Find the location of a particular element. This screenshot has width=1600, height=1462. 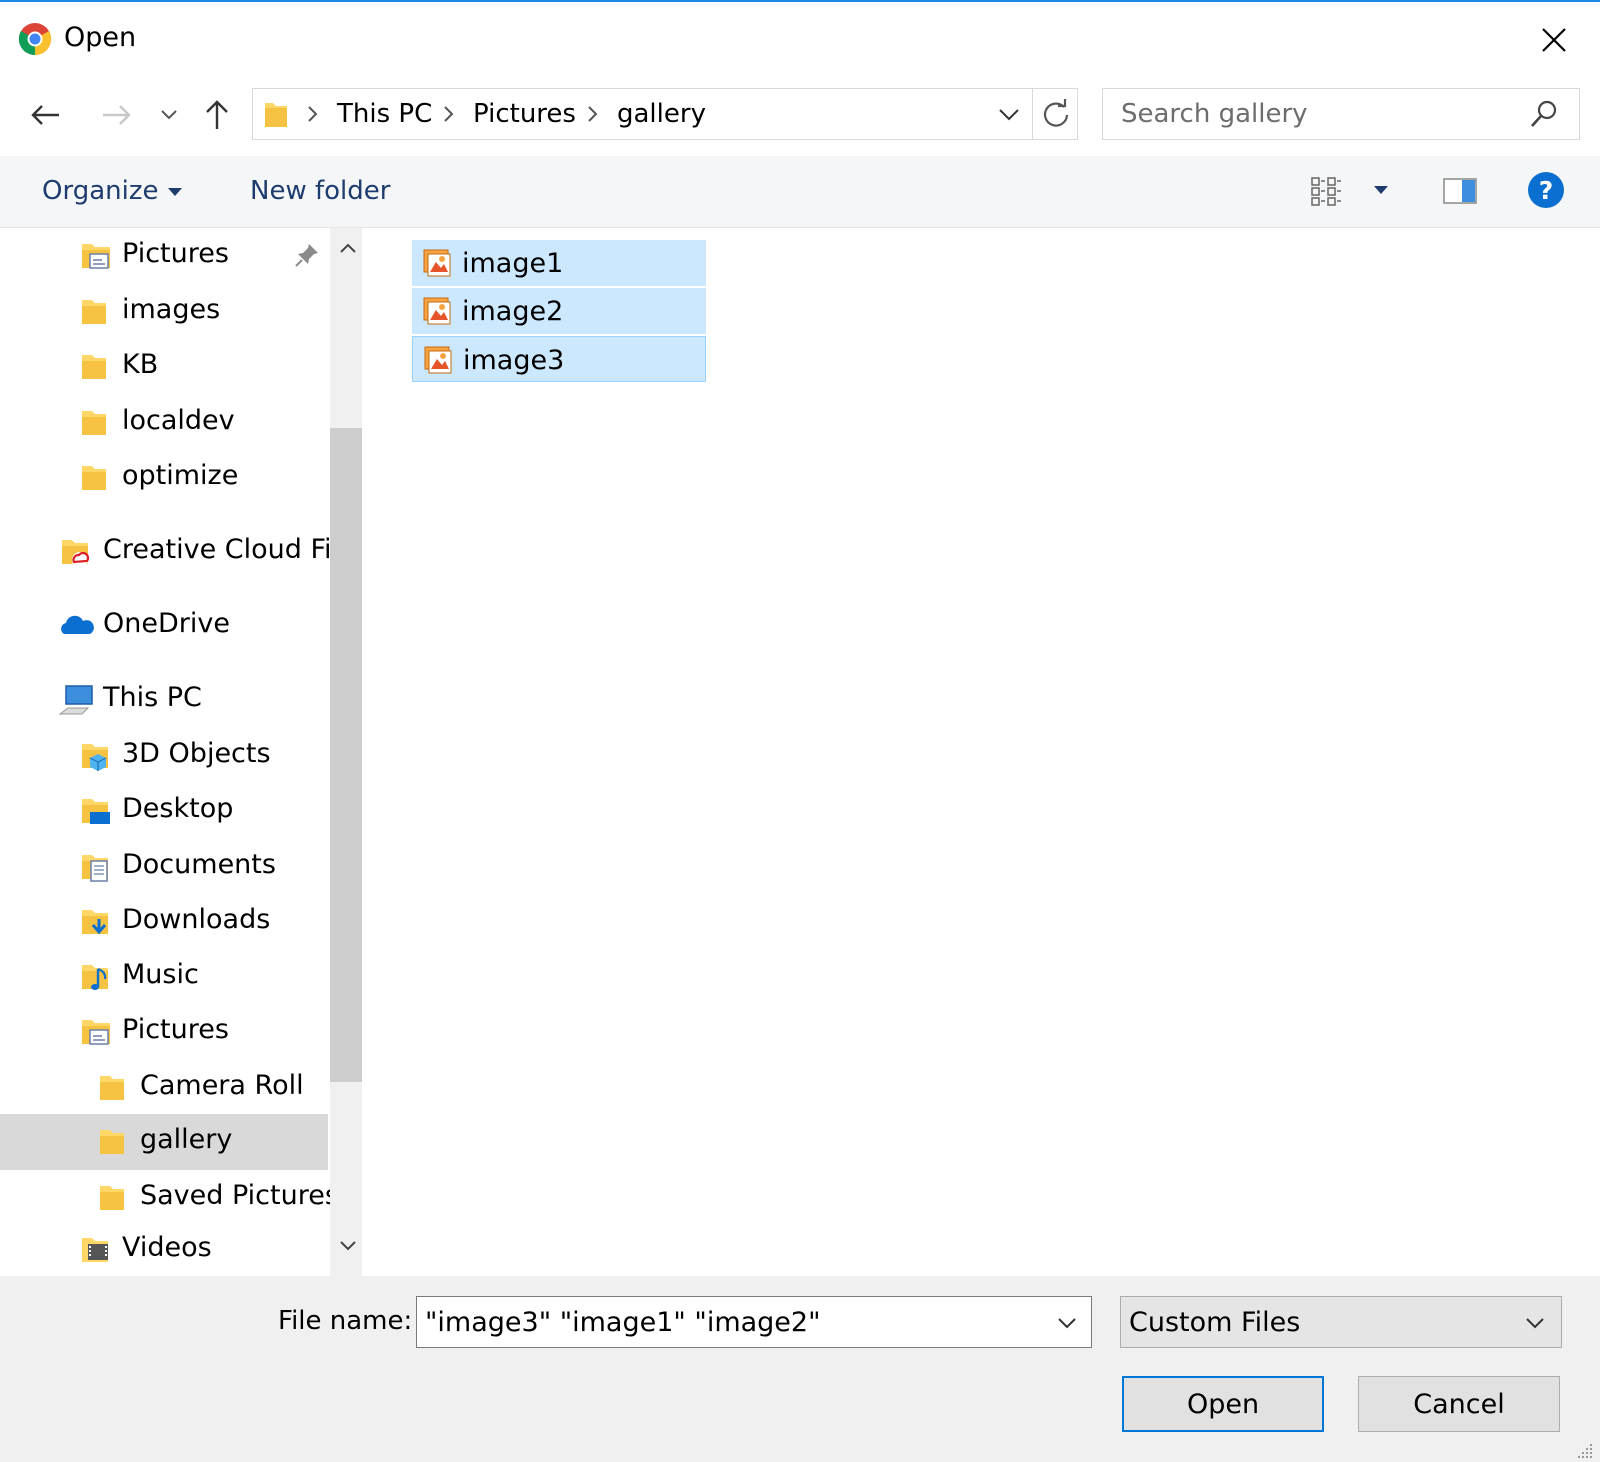

new-folder-button: New folder is located at coordinates (320, 191).